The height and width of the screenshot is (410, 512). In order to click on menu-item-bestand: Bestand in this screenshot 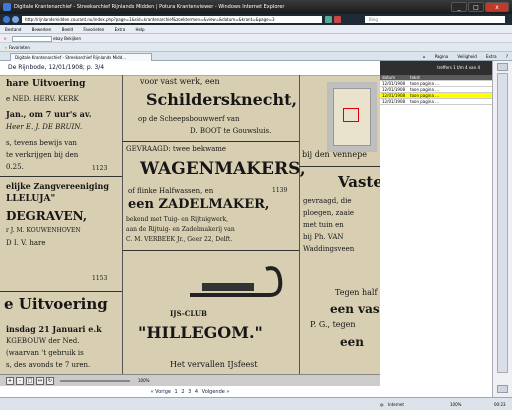, I will do `click(13, 29)`.